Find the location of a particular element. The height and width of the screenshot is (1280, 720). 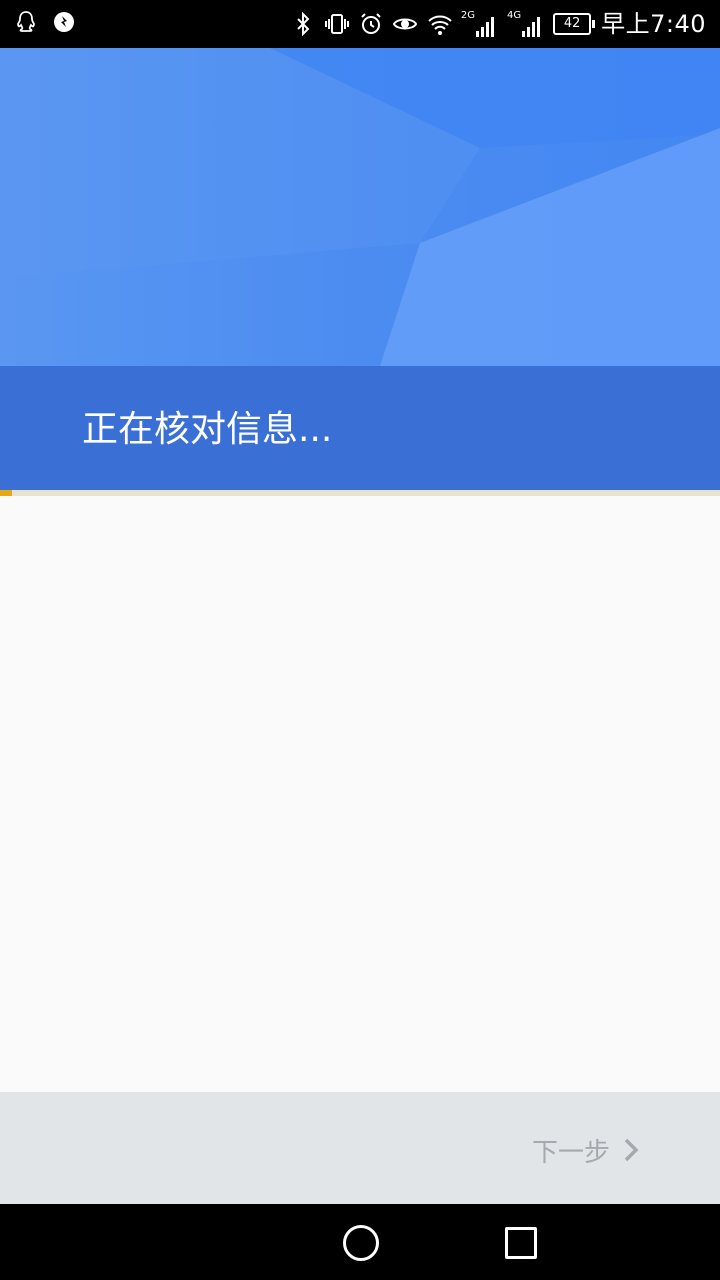

eye-icon is located at coordinates (404, 24).